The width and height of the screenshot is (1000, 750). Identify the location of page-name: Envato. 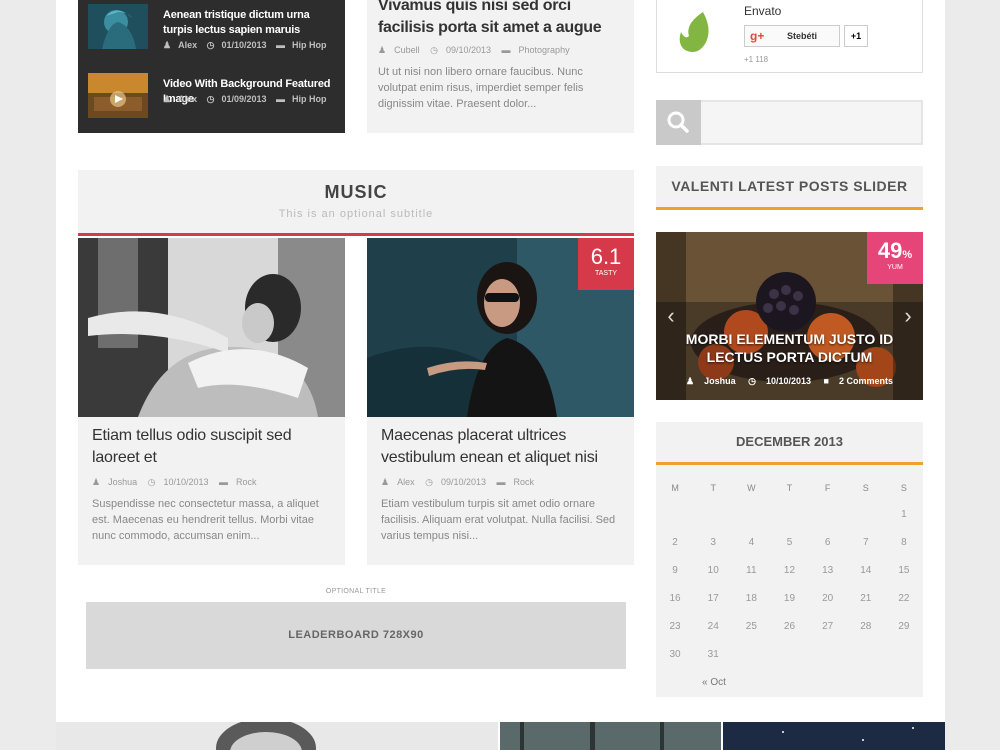
(762, 11).